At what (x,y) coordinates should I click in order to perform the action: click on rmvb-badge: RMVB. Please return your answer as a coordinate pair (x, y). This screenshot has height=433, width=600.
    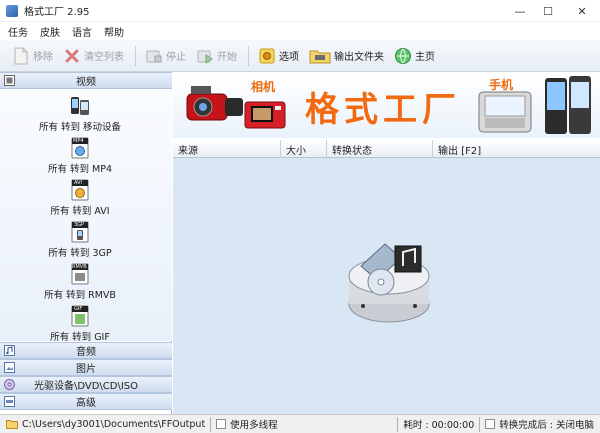
    Looking at the image, I should click on (79, 267).